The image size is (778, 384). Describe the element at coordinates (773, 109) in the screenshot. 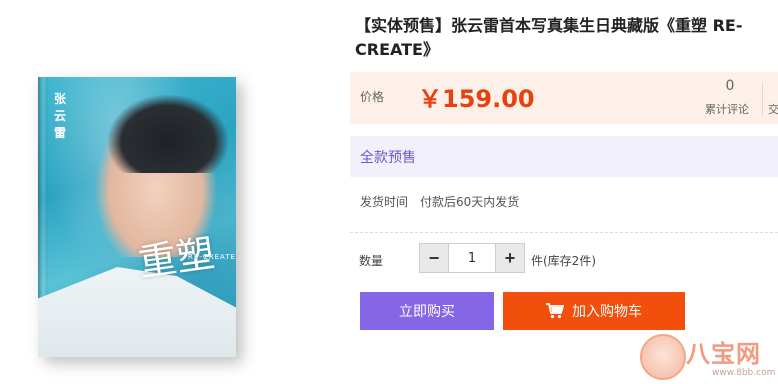

I see `transaction-label-truncated: 交` at that location.